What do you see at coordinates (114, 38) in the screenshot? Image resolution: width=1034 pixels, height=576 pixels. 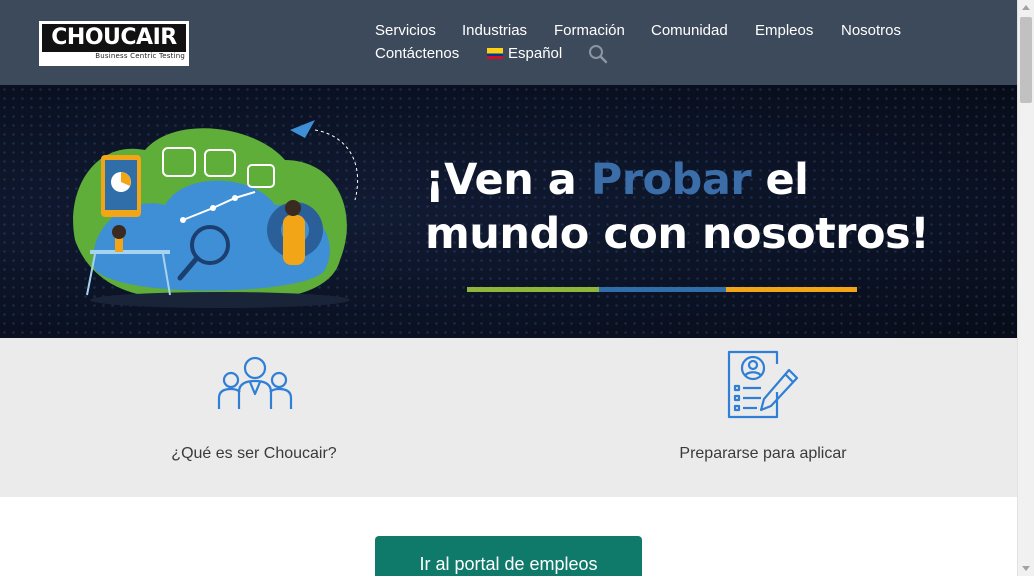 I see `logo-wordmark: CHOUCAIR` at bounding box center [114, 38].